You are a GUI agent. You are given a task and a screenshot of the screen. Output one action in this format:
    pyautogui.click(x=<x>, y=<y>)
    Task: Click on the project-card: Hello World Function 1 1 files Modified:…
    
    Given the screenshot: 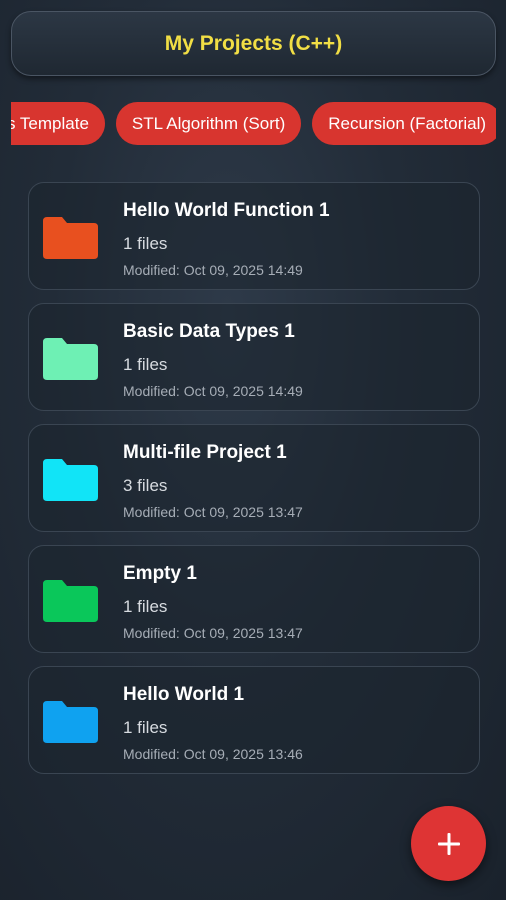 What is the action you would take?
    pyautogui.click(x=254, y=236)
    